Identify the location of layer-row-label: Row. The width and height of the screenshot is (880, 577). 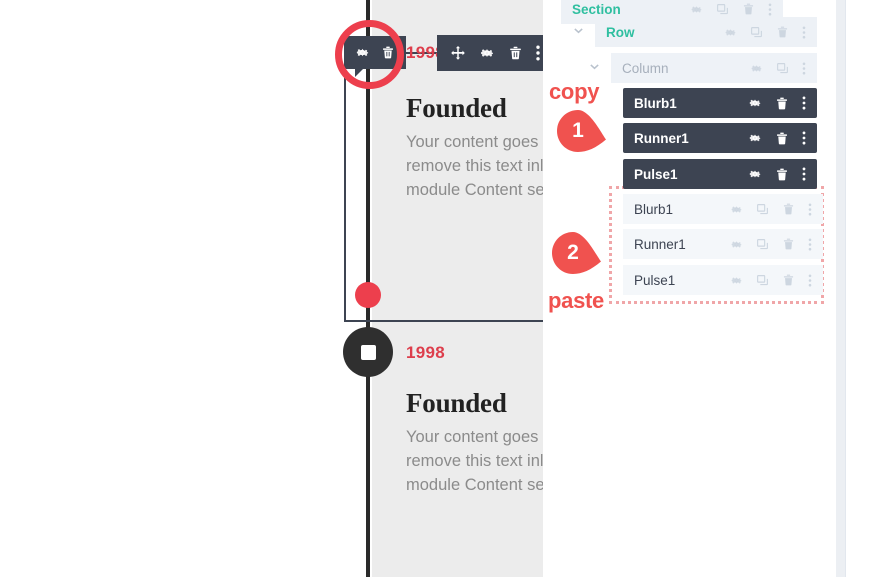
(620, 32).